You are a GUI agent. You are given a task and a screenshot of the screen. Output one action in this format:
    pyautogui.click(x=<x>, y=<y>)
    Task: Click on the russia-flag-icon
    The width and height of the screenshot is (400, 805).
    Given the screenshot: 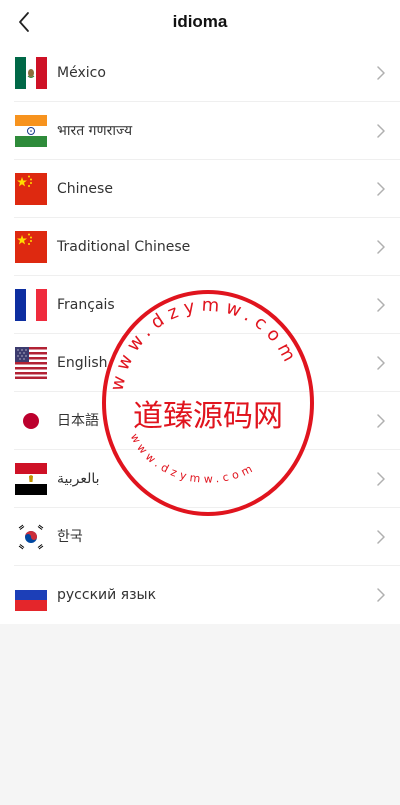 What is the action you would take?
    pyautogui.click(x=31, y=595)
    